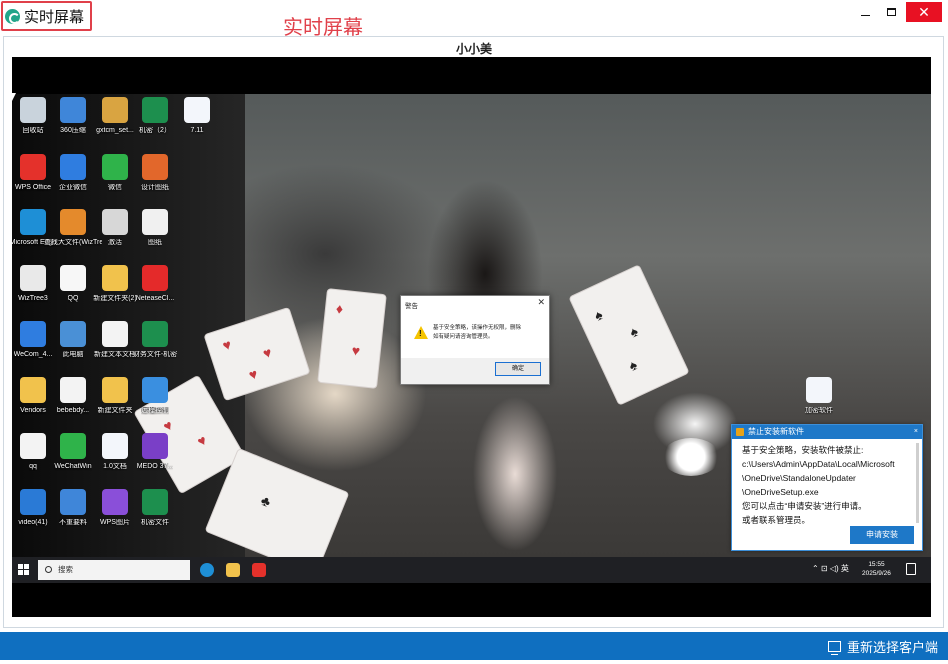 The width and height of the screenshot is (948, 664). What do you see at coordinates (115, 222) in the screenshot?
I see `settings-icon` at bounding box center [115, 222].